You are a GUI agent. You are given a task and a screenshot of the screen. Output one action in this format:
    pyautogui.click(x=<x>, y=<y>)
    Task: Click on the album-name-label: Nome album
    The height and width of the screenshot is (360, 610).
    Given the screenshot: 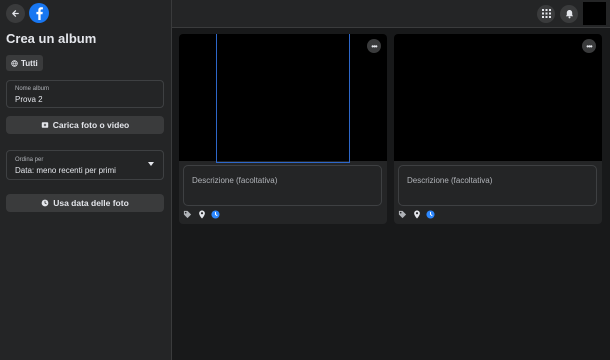 What is the action you would take?
    pyautogui.click(x=32, y=89)
    